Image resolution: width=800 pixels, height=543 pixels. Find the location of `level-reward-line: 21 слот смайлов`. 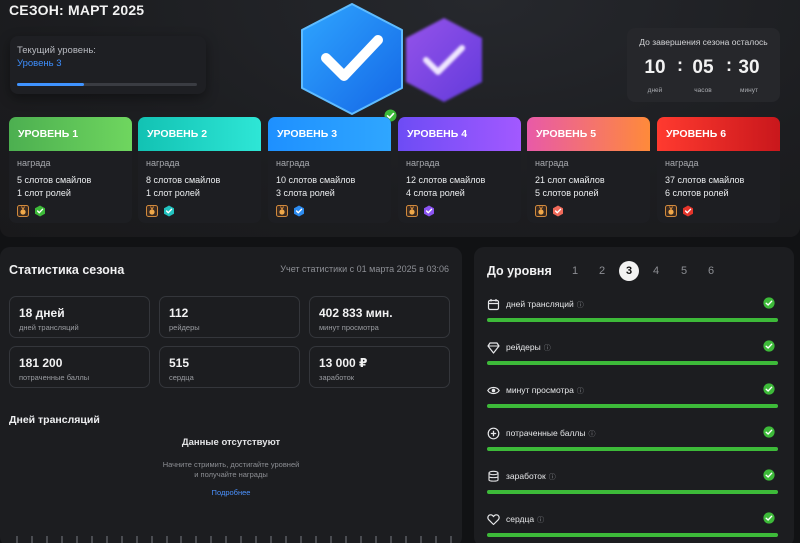

level-reward-line: 21 слот смайлов is located at coordinates (570, 180).